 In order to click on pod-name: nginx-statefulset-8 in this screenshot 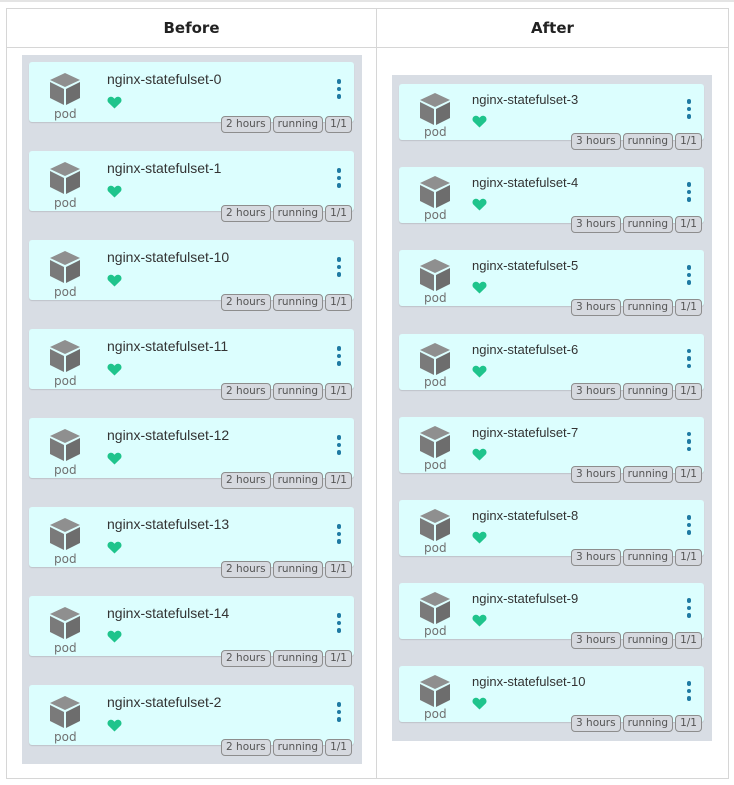, I will do `click(525, 515)`.